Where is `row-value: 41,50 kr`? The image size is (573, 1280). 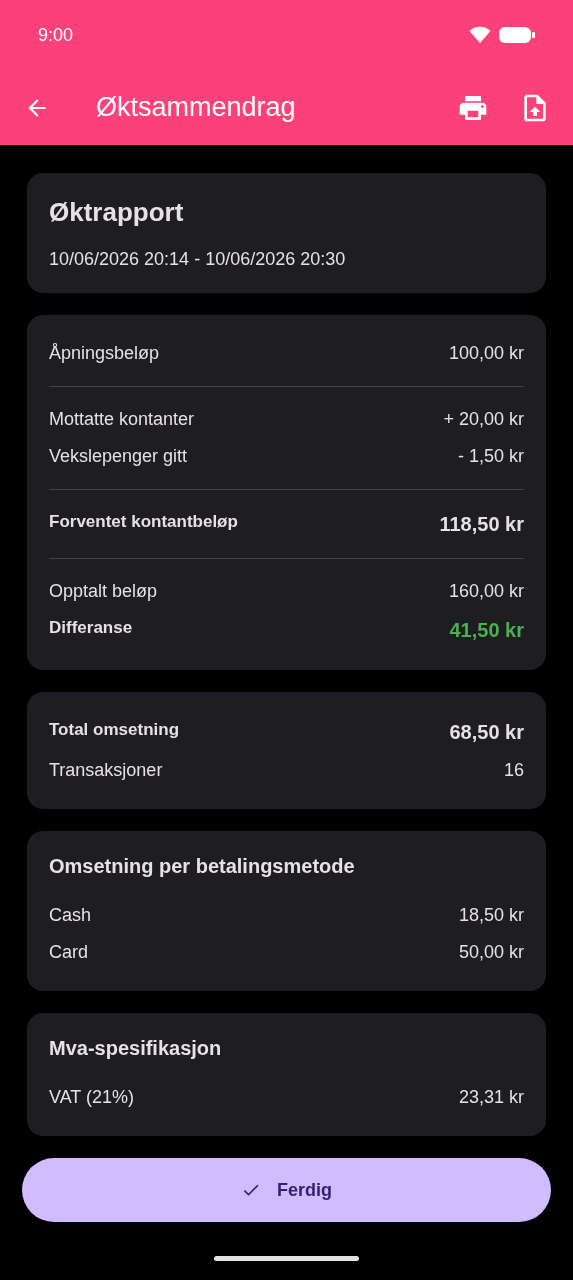
row-value: 41,50 kr is located at coordinates (486, 630).